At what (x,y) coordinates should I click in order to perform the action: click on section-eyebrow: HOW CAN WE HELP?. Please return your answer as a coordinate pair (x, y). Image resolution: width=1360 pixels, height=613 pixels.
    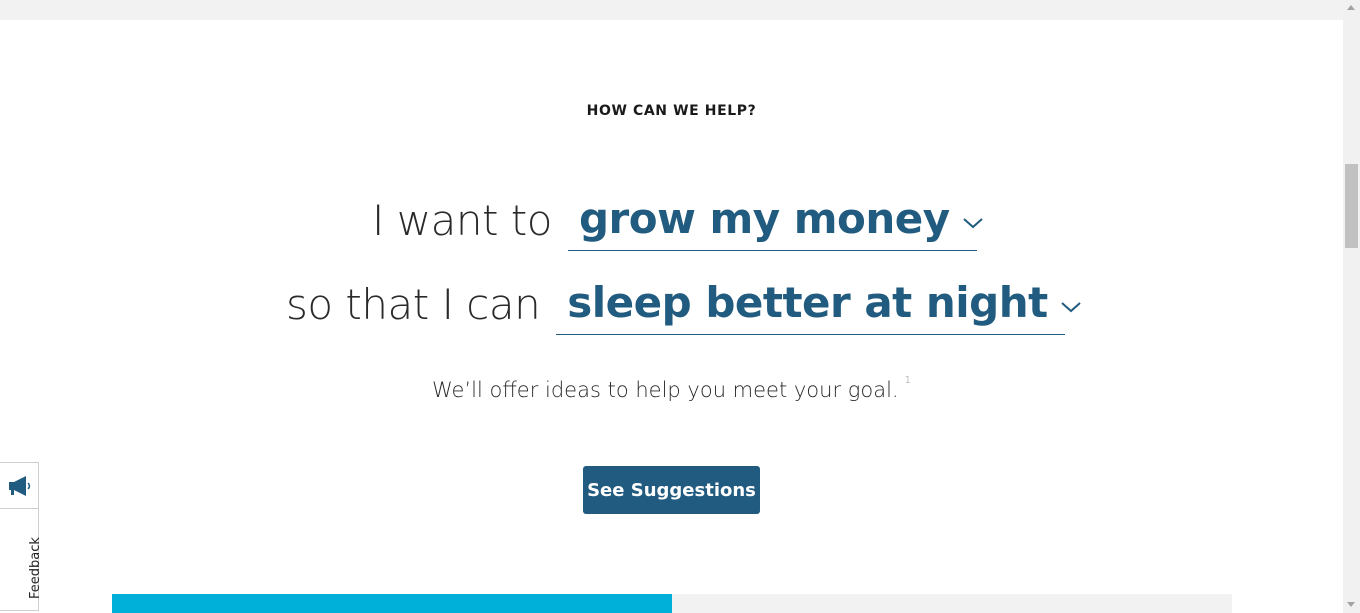
    Looking at the image, I should click on (671, 111).